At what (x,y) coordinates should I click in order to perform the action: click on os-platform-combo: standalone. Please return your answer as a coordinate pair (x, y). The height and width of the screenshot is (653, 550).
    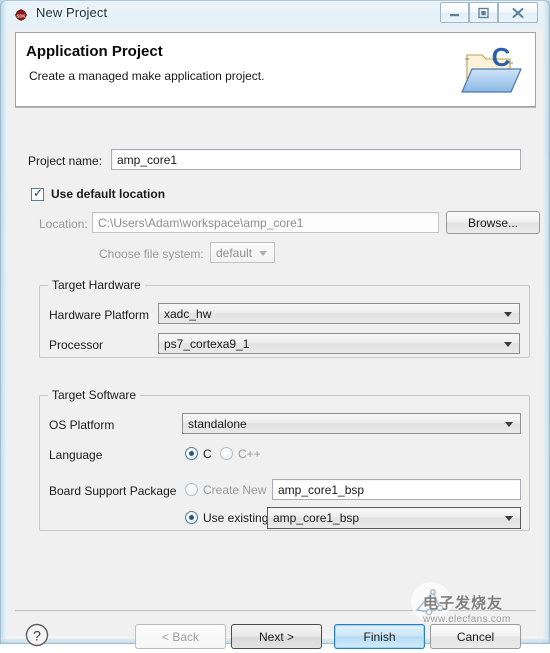
    Looking at the image, I should click on (351, 423).